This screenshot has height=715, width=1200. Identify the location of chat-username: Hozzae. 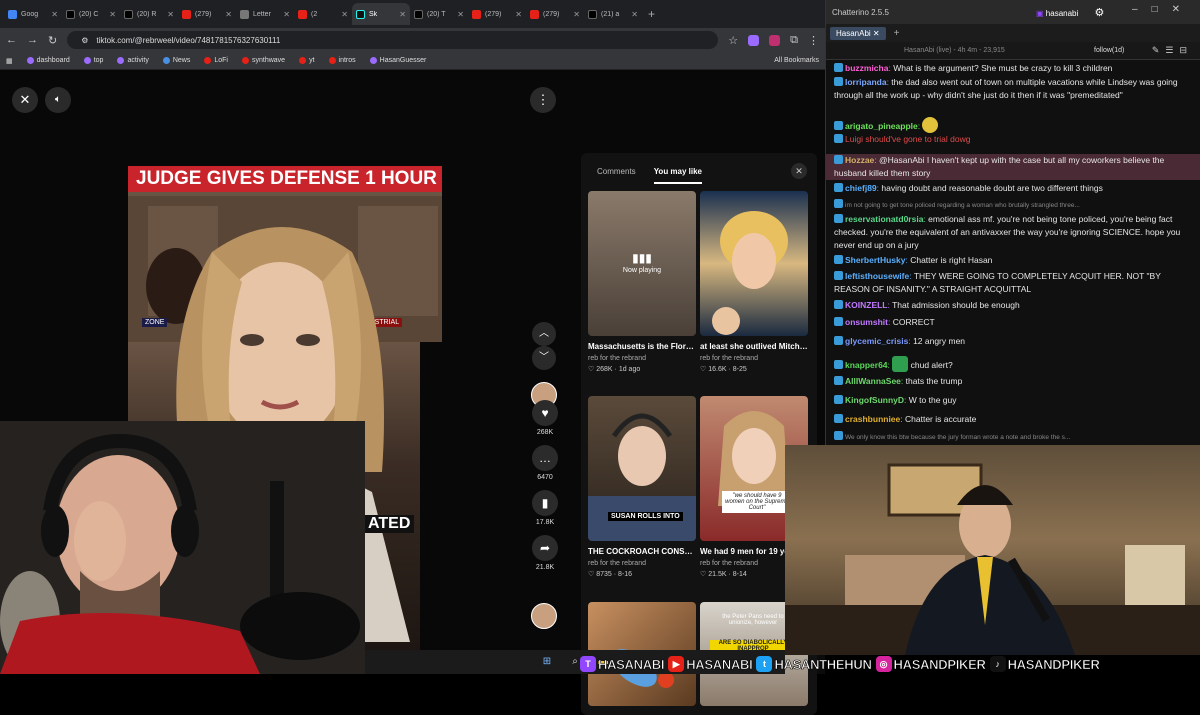
(859, 160).